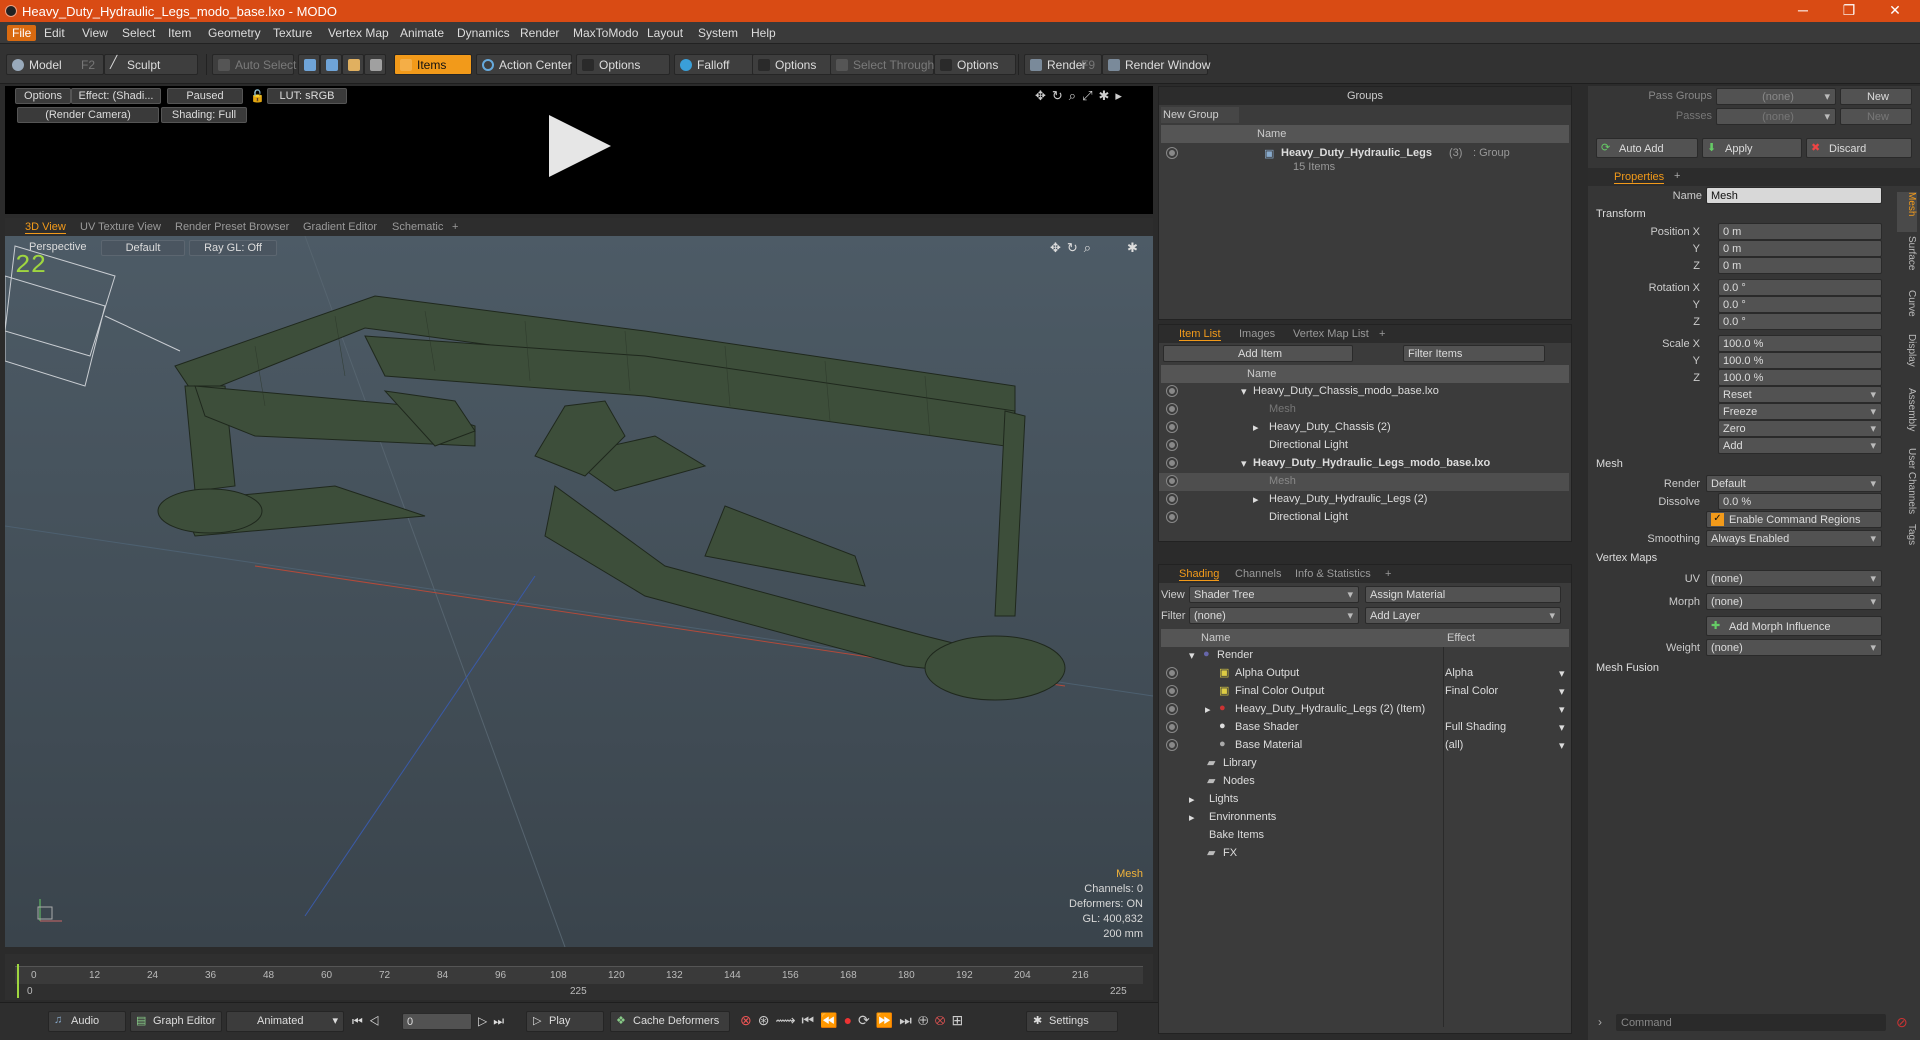 This screenshot has height=1040, width=1920. Describe the element at coordinates (120, 227) in the screenshot. I see `tab-uv-texture-view: UV Texture View` at that location.